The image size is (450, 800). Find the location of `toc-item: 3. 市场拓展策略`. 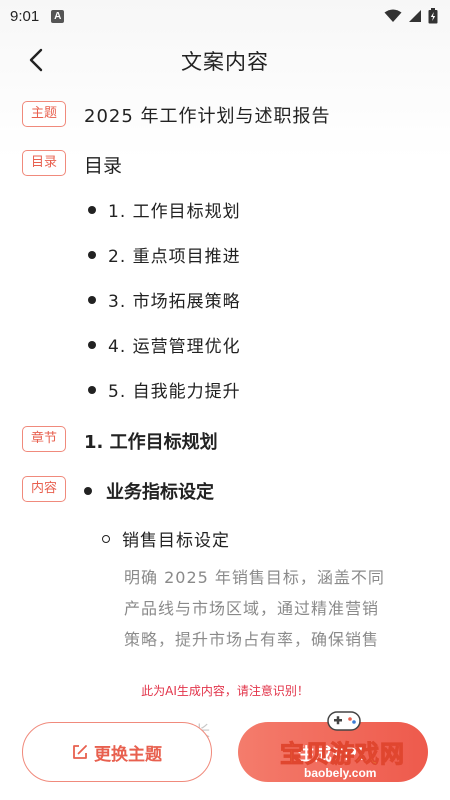

toc-item: 3. 市场拓展策略 is located at coordinates (164, 299).